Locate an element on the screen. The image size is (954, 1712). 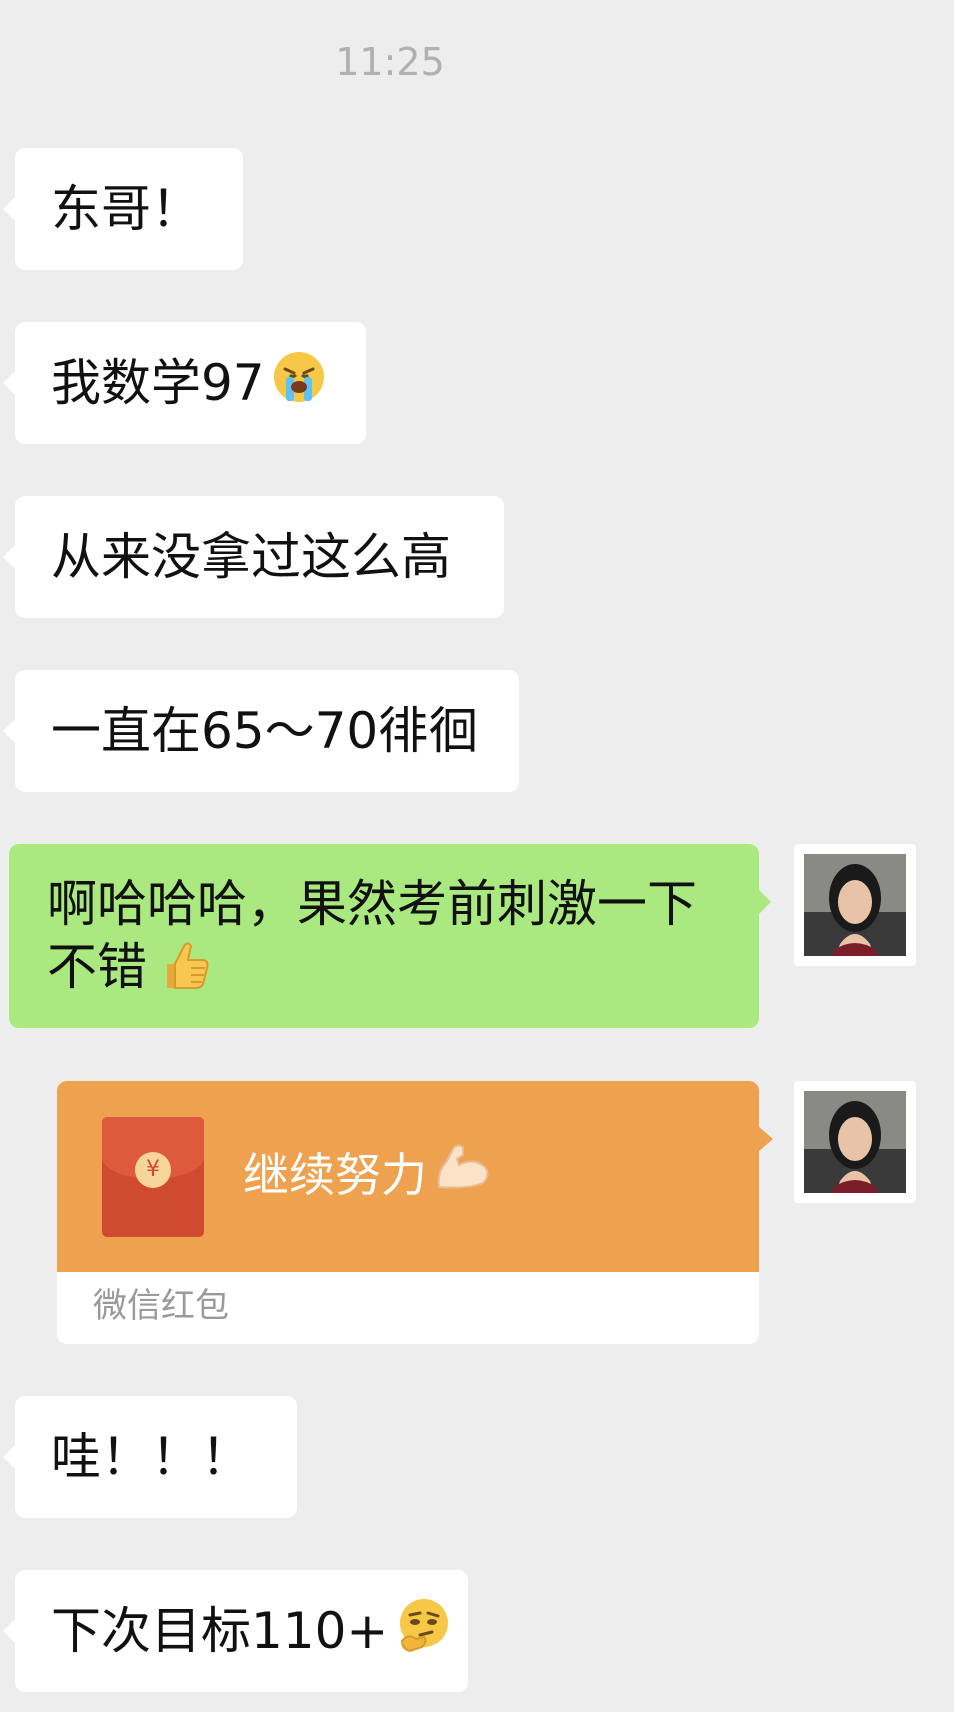
red-packet-arrow is located at coordinates (766, 1139).